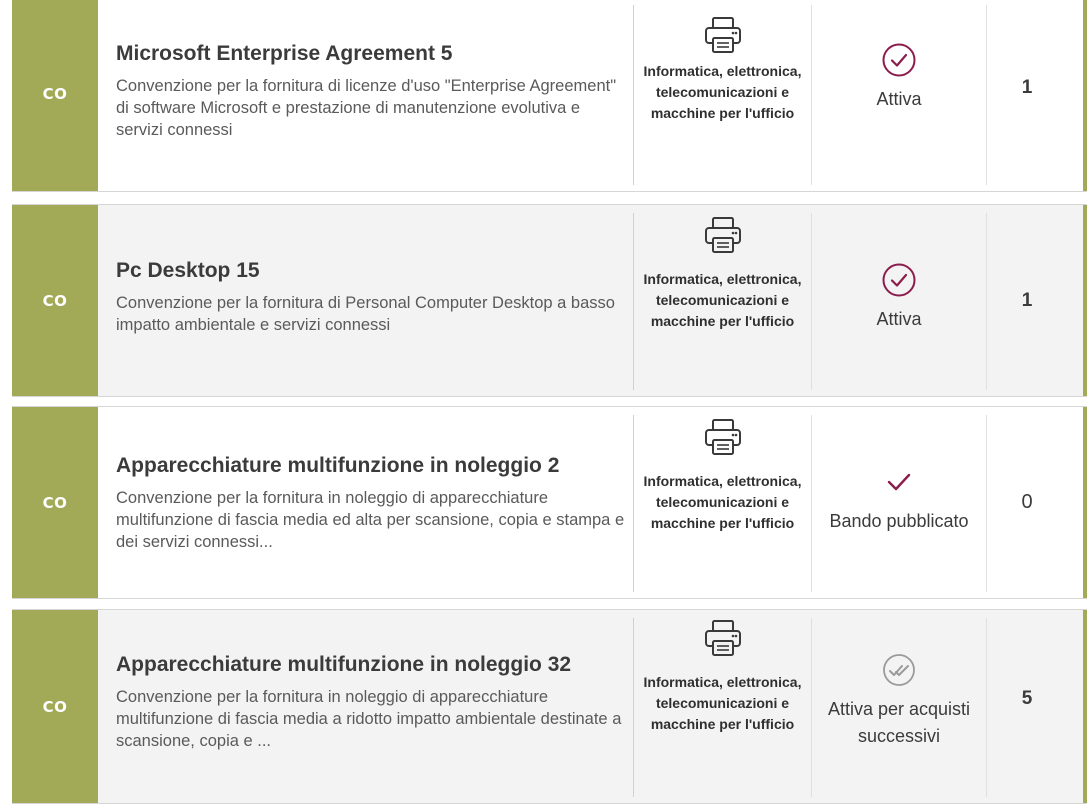  I want to click on status-label: Bando pubblicato, so click(899, 521).